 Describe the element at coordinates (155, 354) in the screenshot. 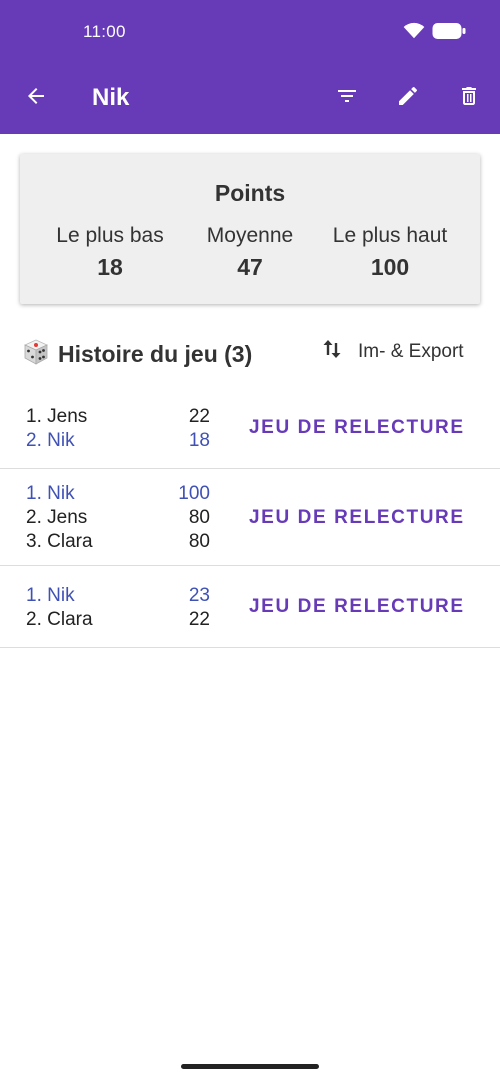

I see `history-title: Histoire du jeu (3)` at that location.